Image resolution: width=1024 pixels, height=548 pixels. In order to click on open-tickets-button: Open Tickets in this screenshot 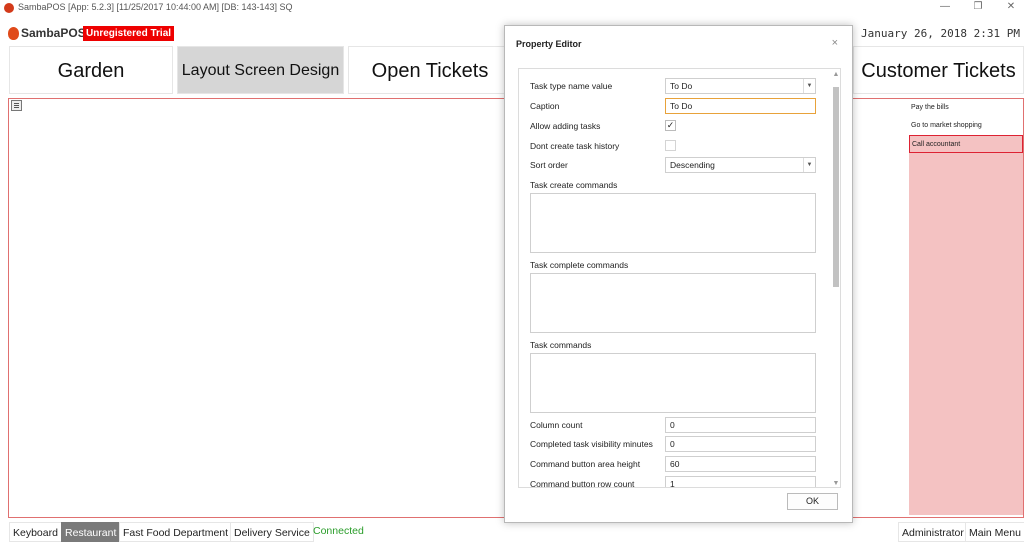, I will do `click(430, 70)`.